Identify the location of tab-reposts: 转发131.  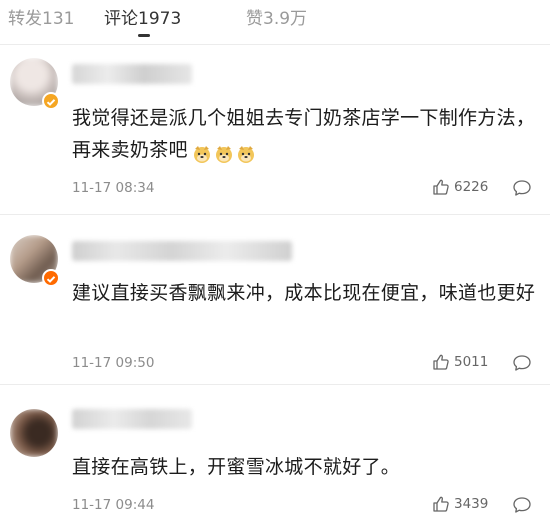
(41, 16).